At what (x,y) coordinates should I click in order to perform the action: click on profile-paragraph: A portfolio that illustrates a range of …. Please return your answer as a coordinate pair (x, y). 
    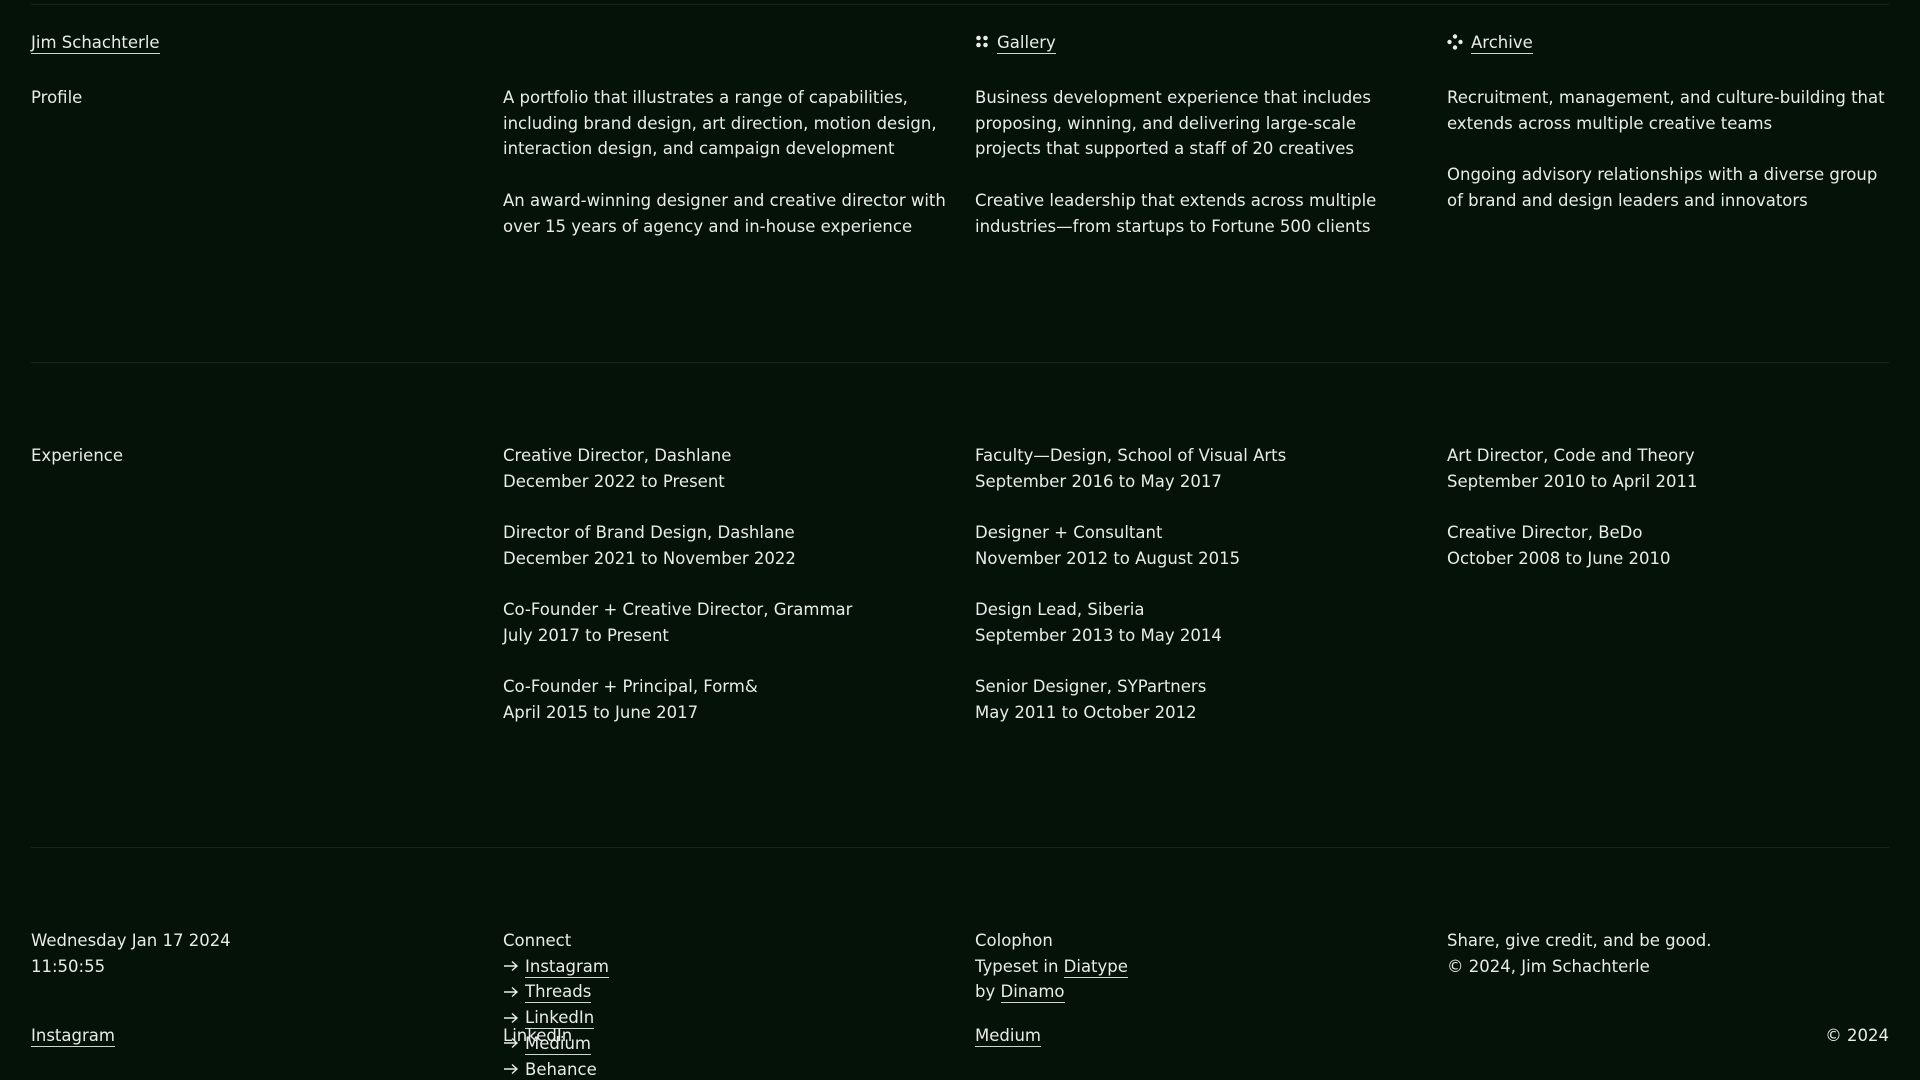
    Looking at the image, I should click on (720, 123).